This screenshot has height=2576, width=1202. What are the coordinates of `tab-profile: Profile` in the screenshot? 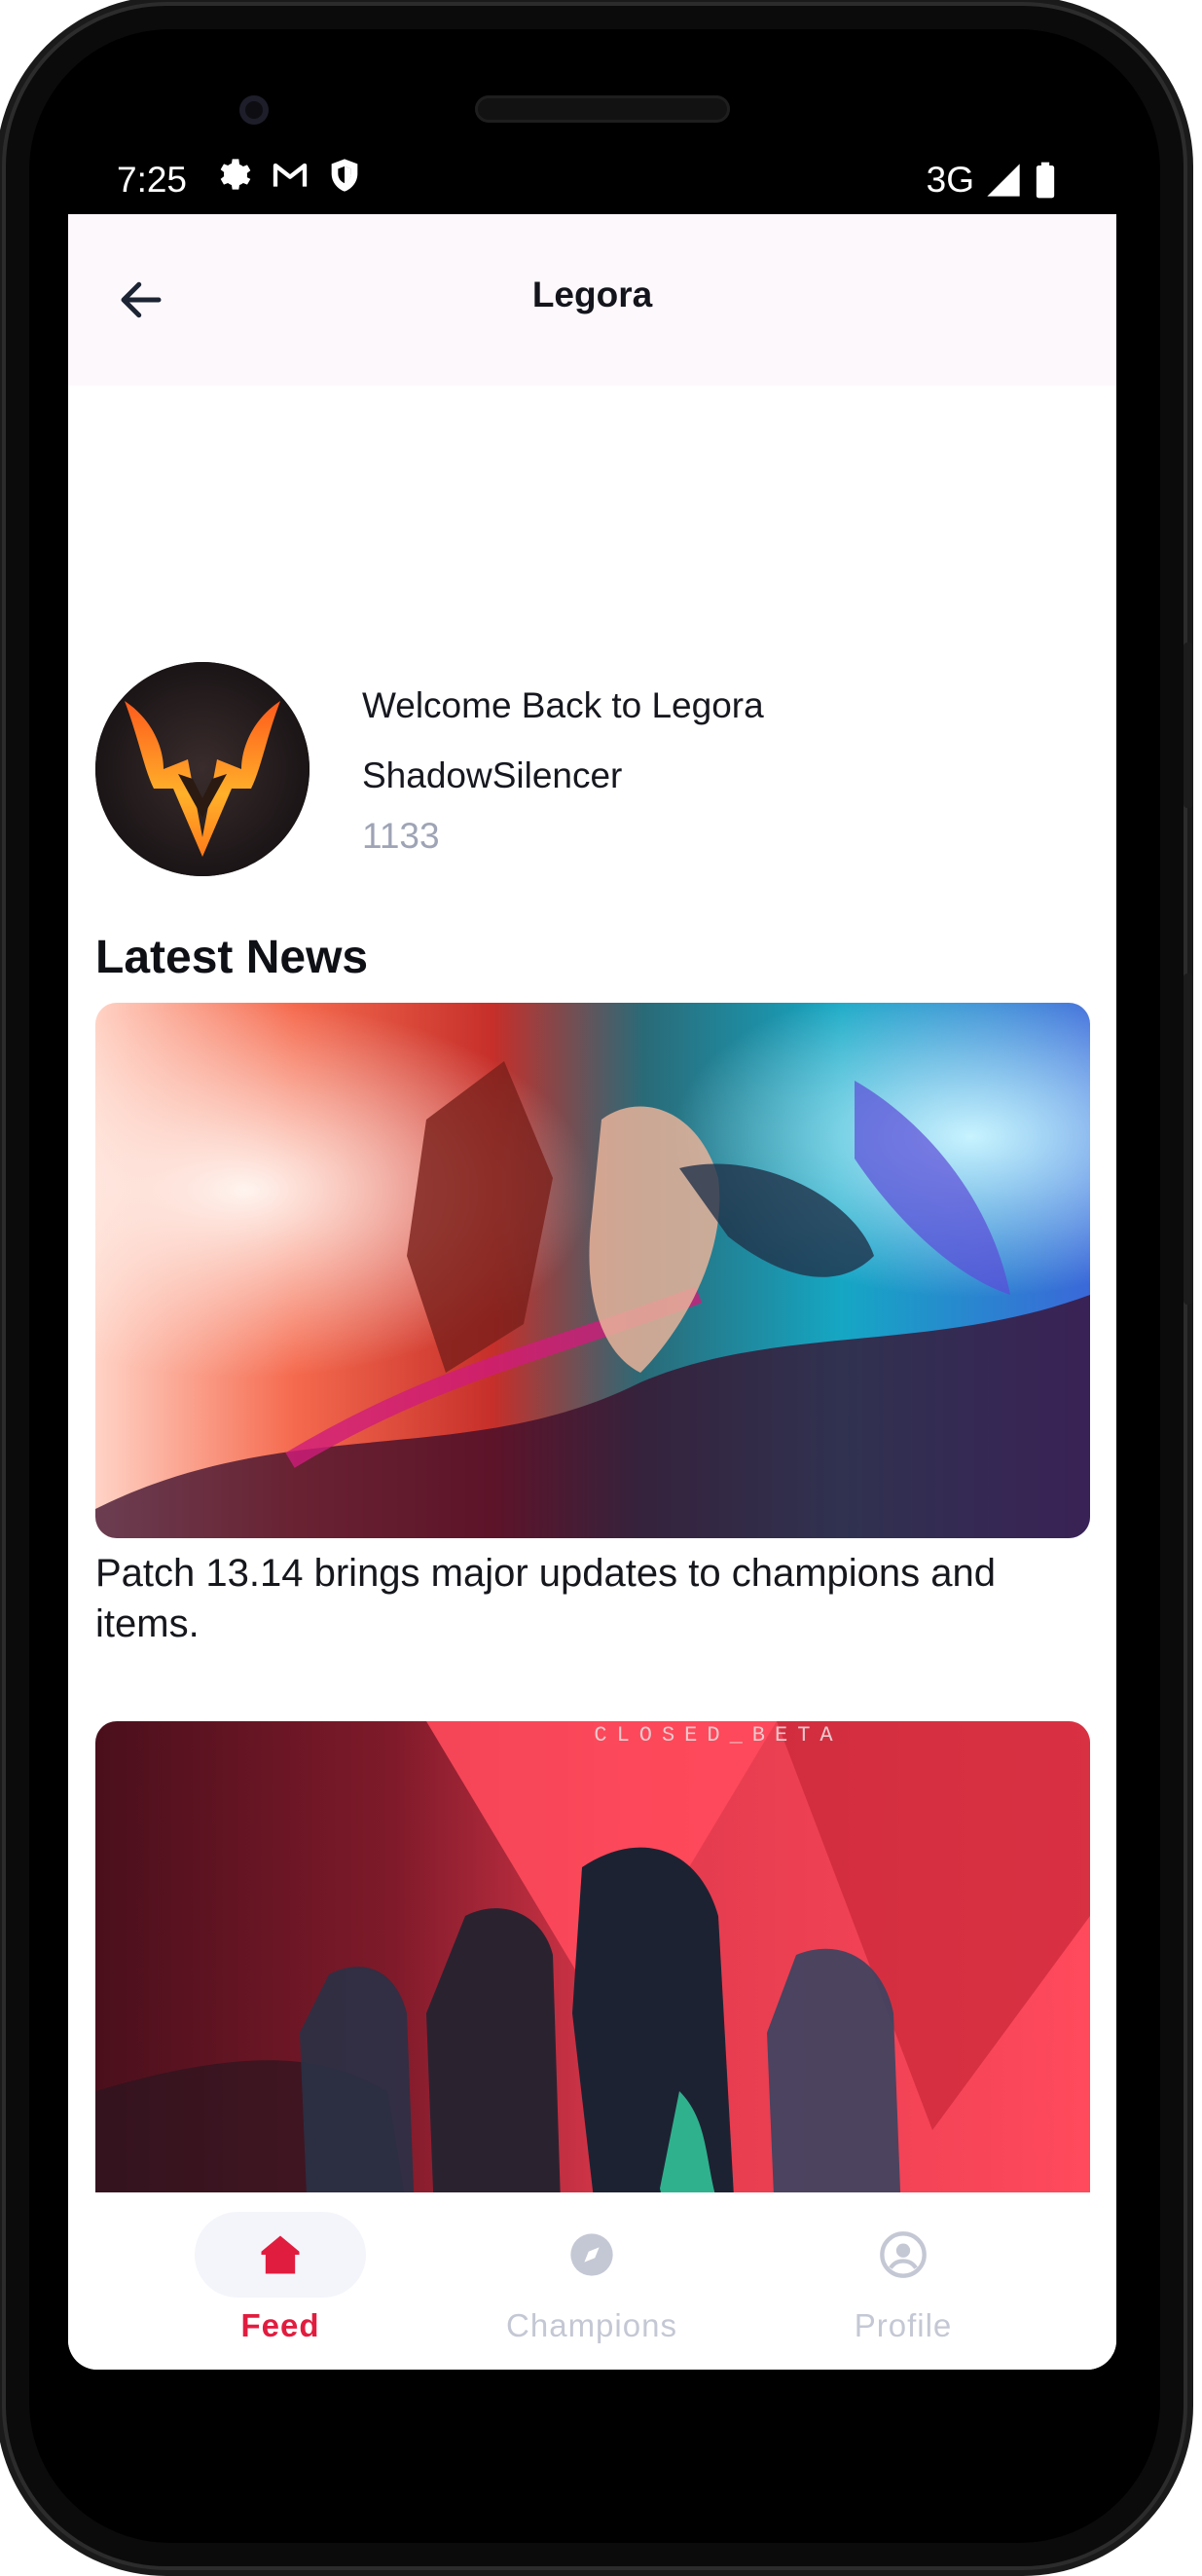 It's located at (903, 2268).